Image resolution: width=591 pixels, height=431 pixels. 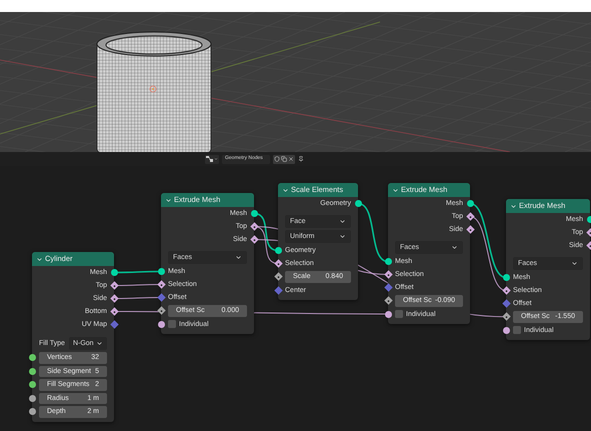 What do you see at coordinates (291, 159) in the screenshot?
I see `close-icon` at bounding box center [291, 159].